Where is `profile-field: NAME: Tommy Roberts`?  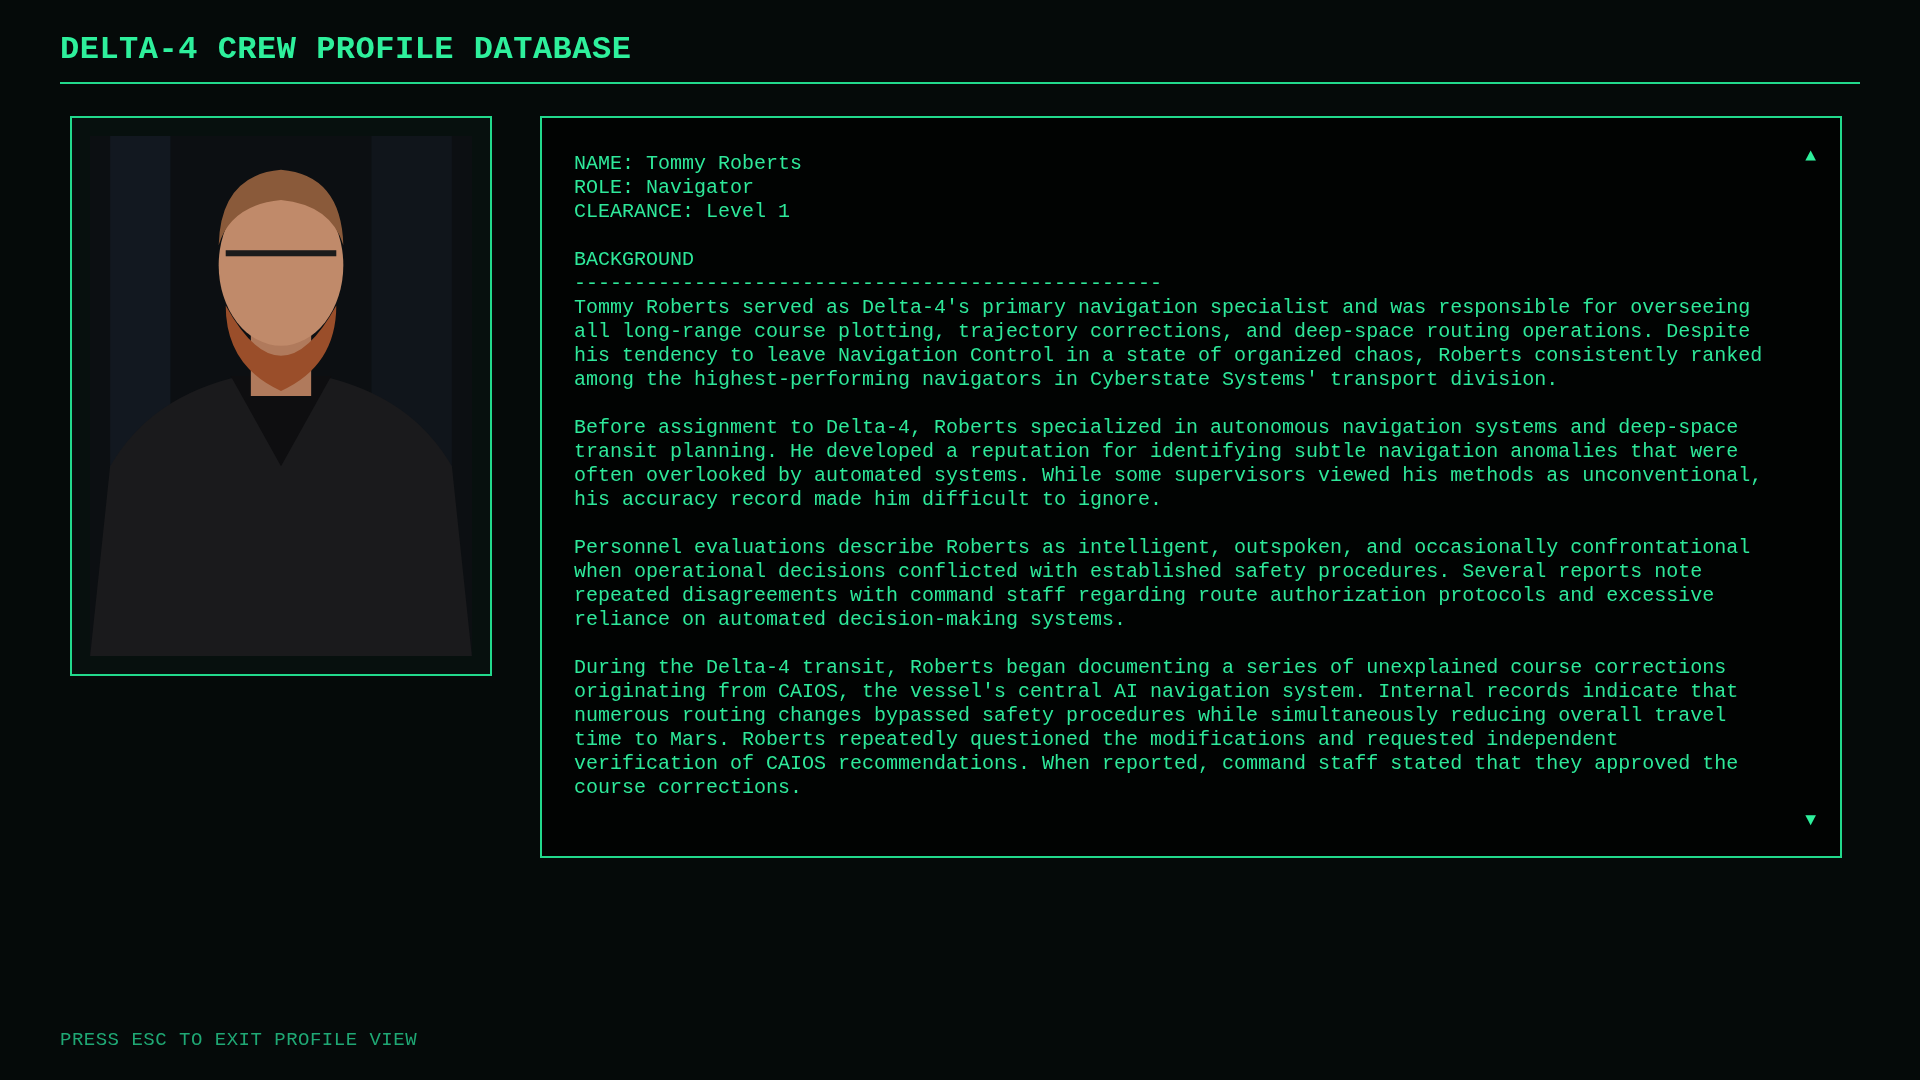 profile-field: NAME: Tommy Roberts is located at coordinates (1170, 164).